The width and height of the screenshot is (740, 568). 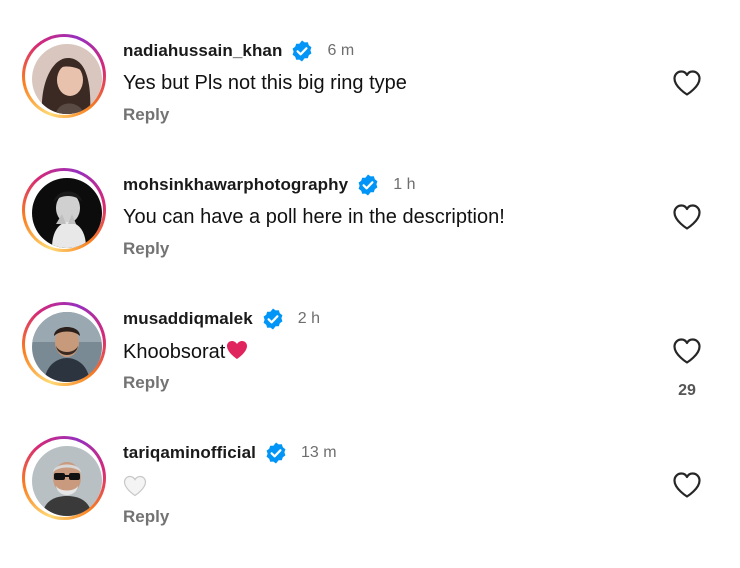 I want to click on username: musaddiqmalek, so click(x=188, y=319).